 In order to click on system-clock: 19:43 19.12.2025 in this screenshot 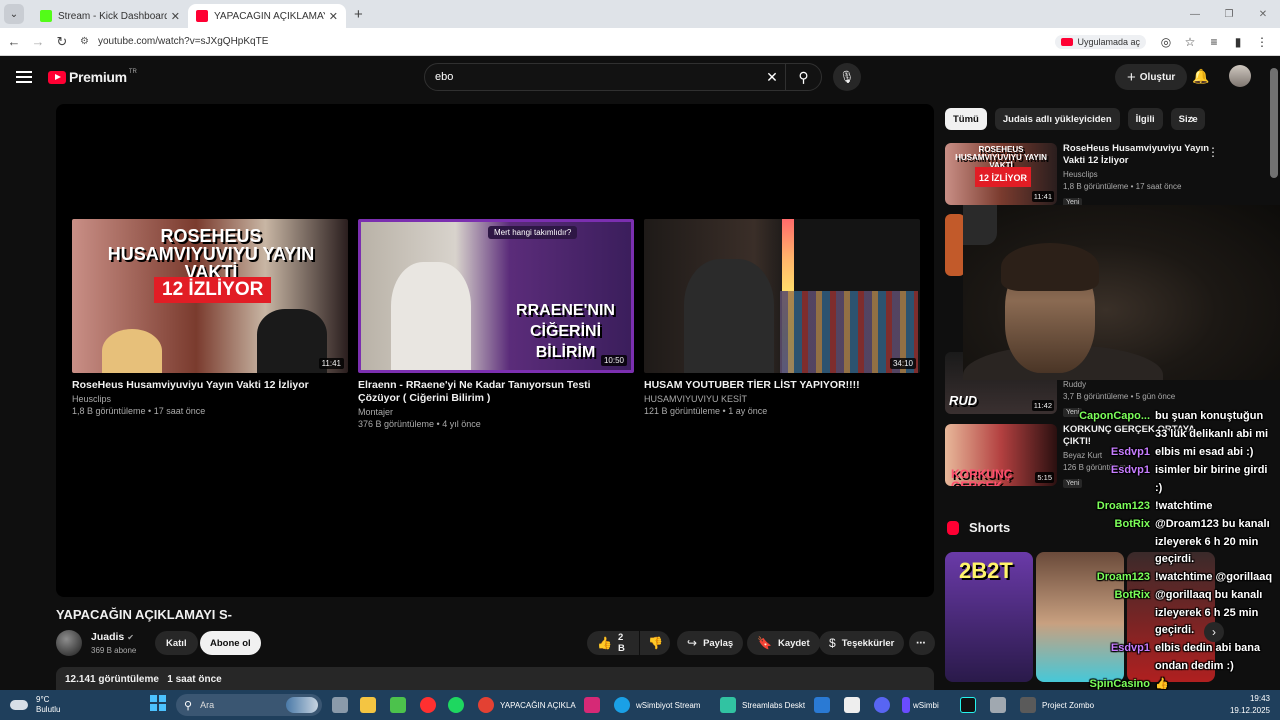, I will do `click(1250, 705)`.